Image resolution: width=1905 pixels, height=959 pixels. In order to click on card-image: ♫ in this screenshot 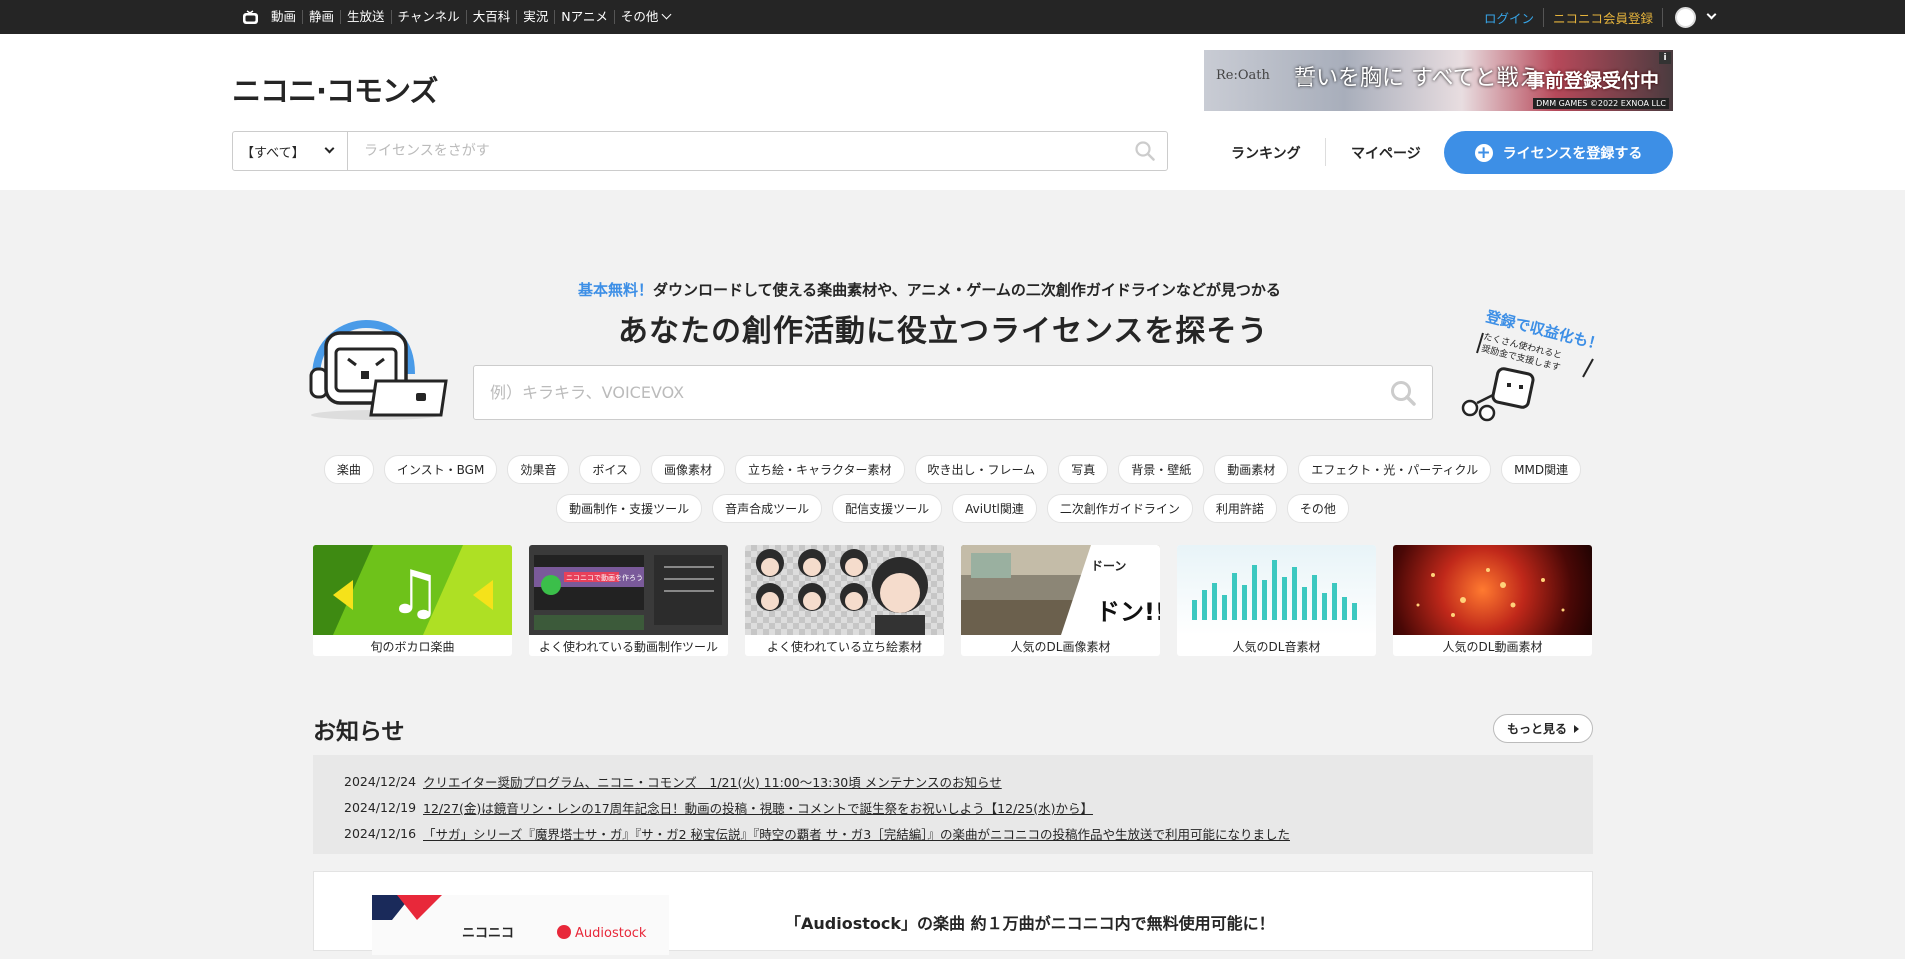, I will do `click(412, 590)`.